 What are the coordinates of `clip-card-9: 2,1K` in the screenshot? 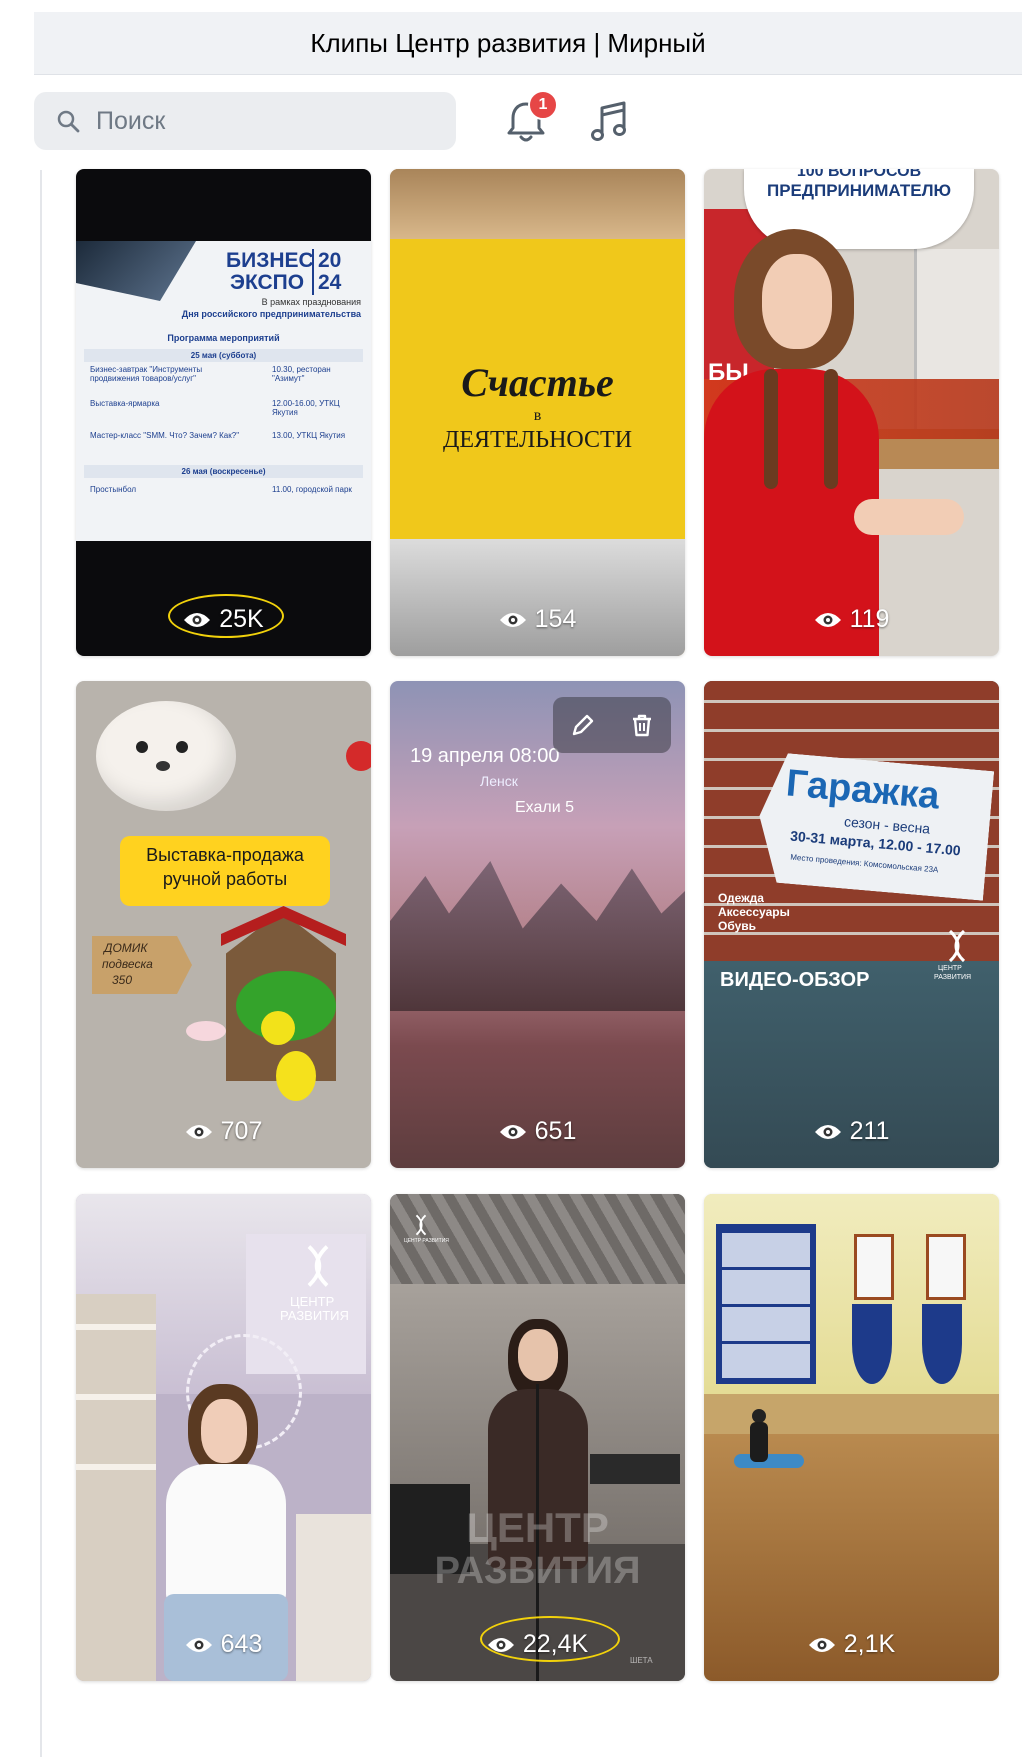 It's located at (851, 1437).